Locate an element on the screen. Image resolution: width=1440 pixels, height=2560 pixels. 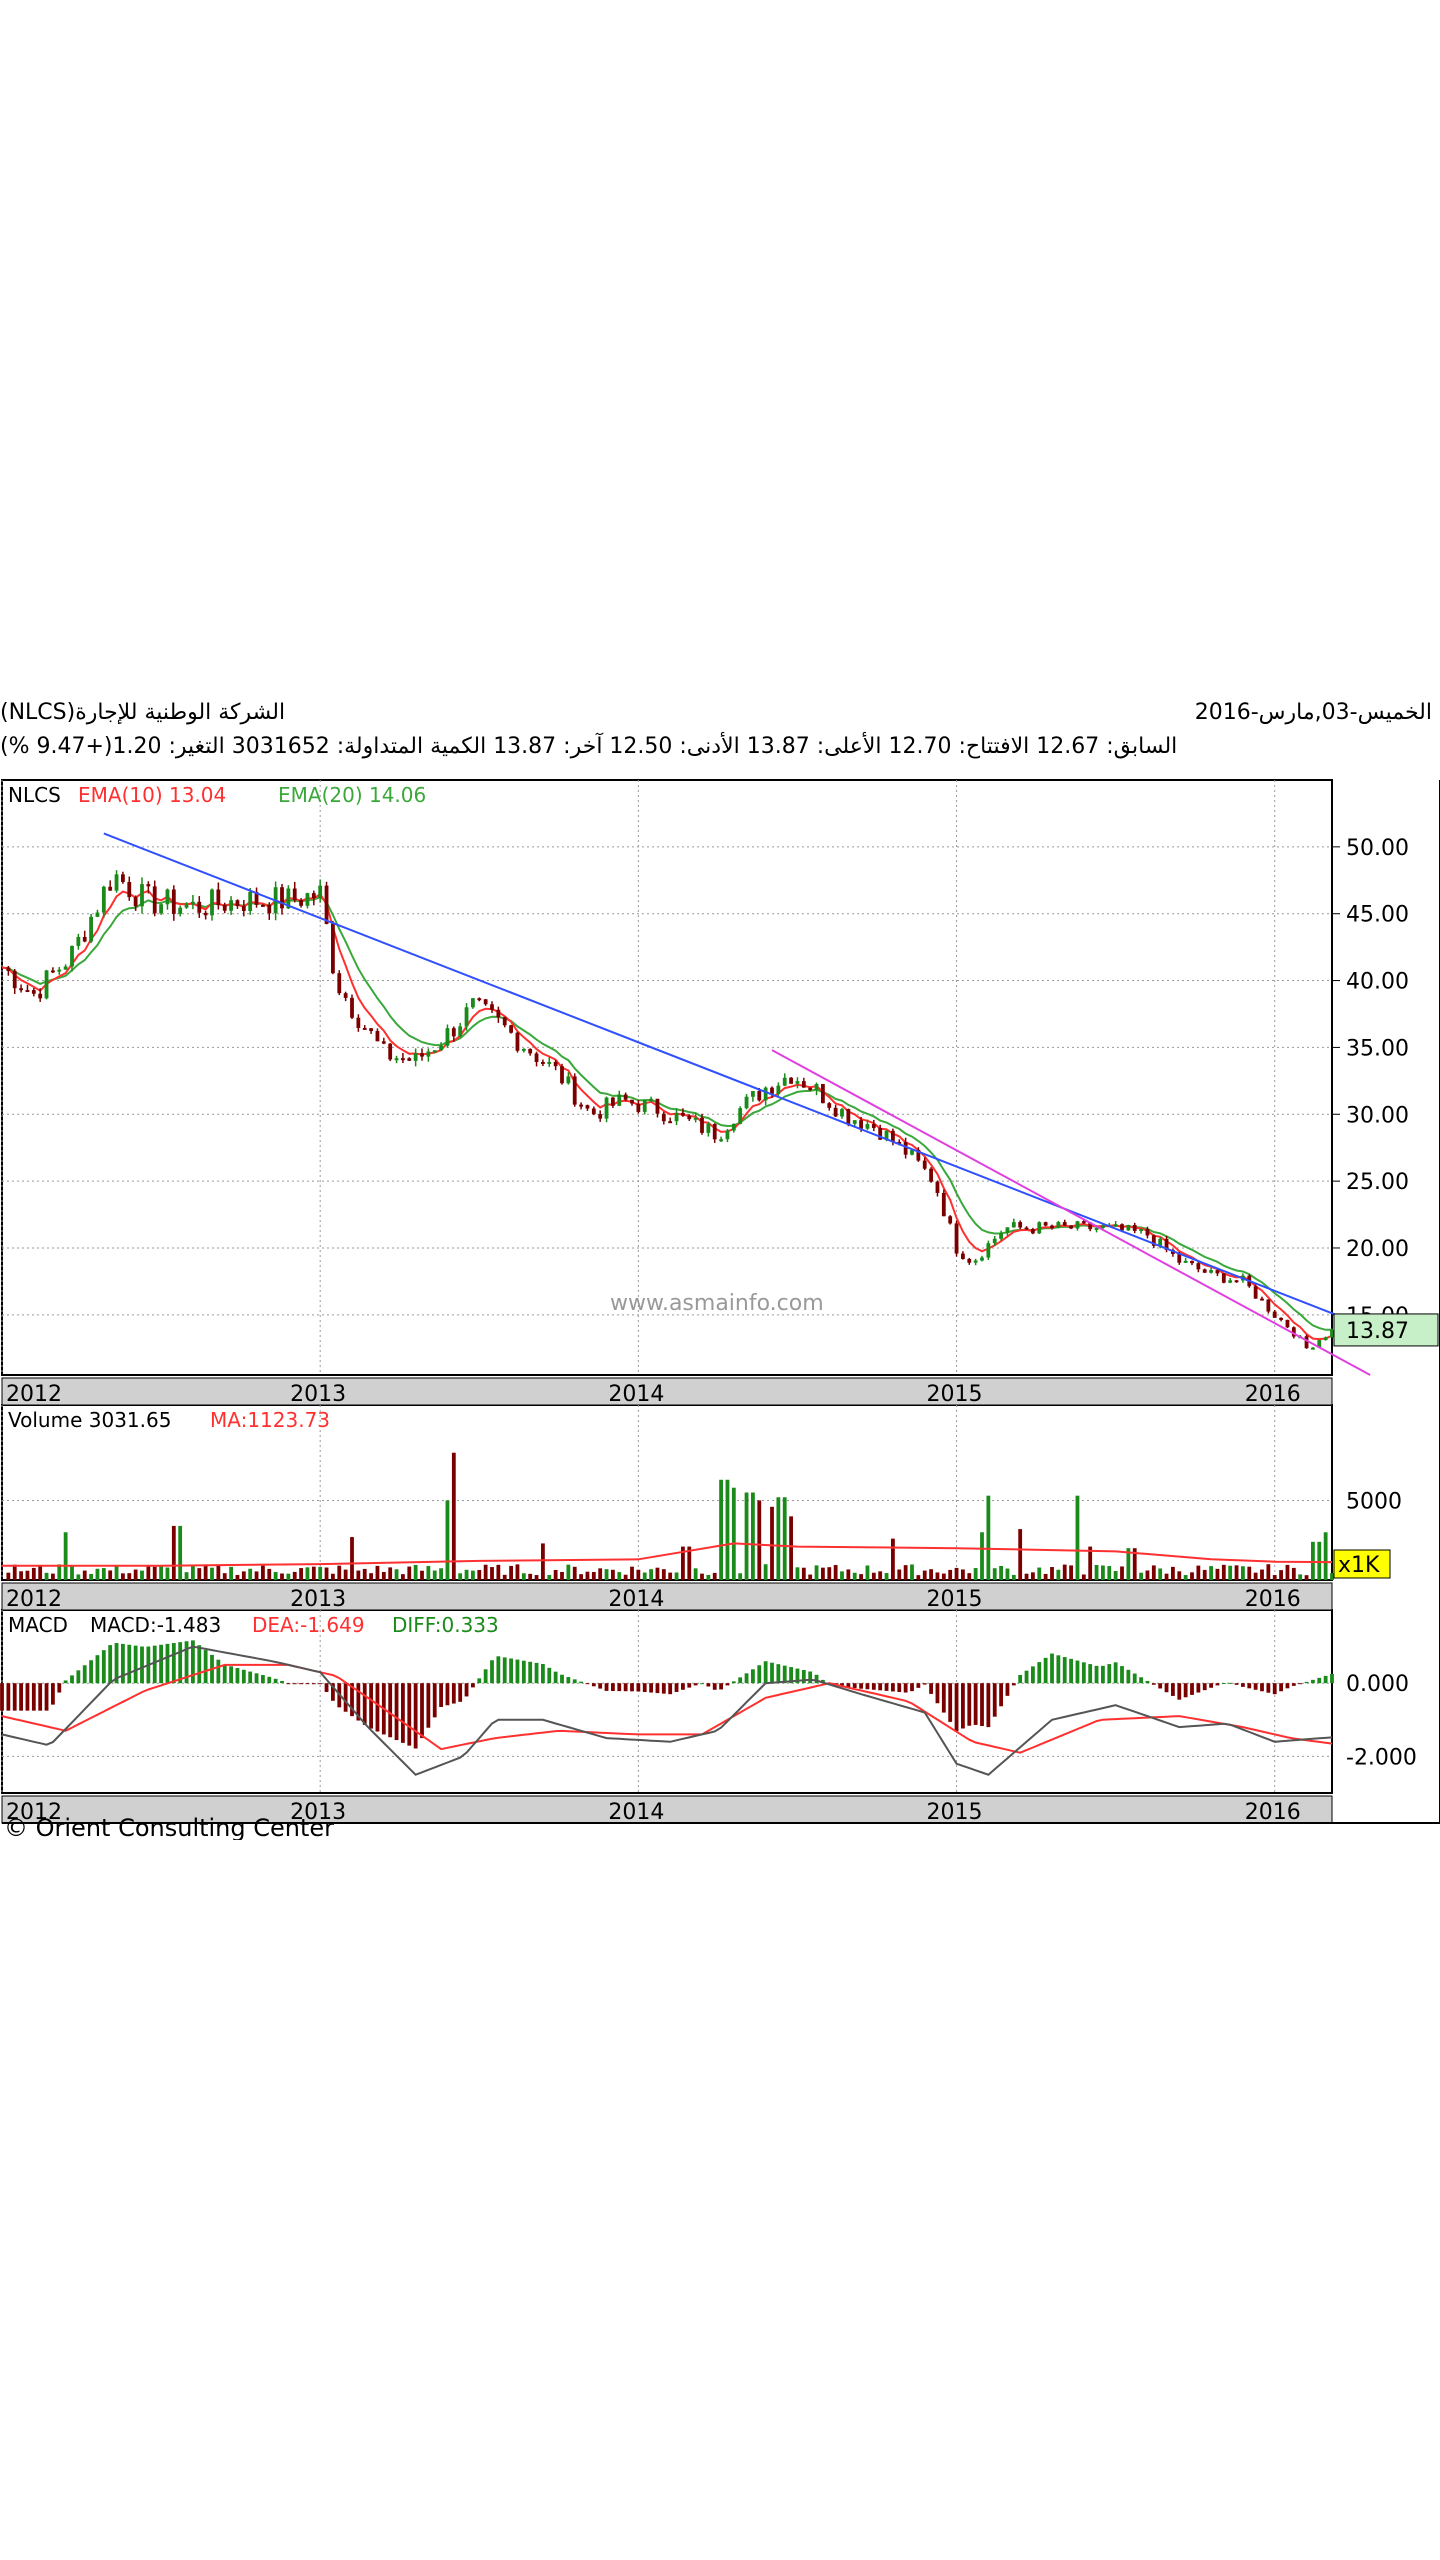
x-tick-0-2: 2014 is located at coordinates (636, 1394).